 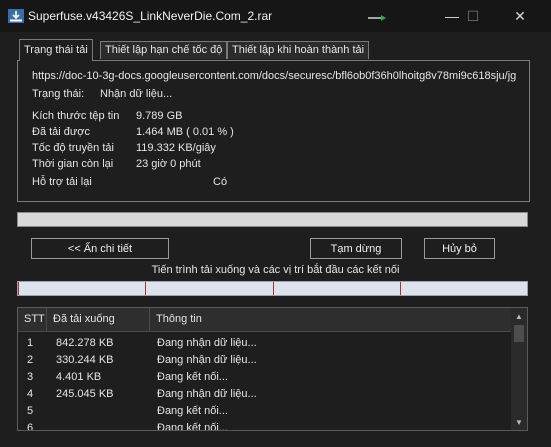 I want to click on connection-segments-bar, so click(x=272, y=288).